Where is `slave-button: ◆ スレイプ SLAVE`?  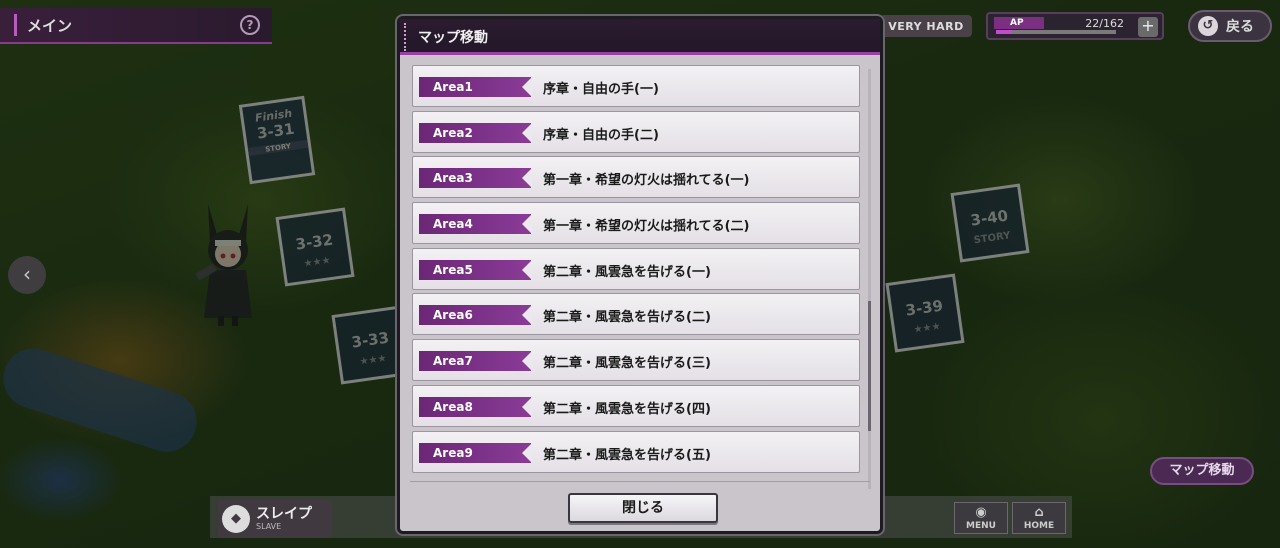 slave-button: ◆ スレイプ SLAVE is located at coordinates (275, 519).